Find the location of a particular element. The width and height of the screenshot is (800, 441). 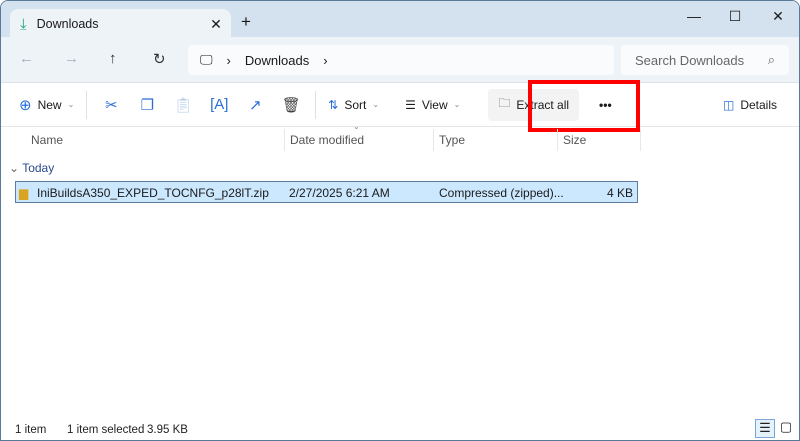

close-window-button: ✕ is located at coordinates (778, 16).